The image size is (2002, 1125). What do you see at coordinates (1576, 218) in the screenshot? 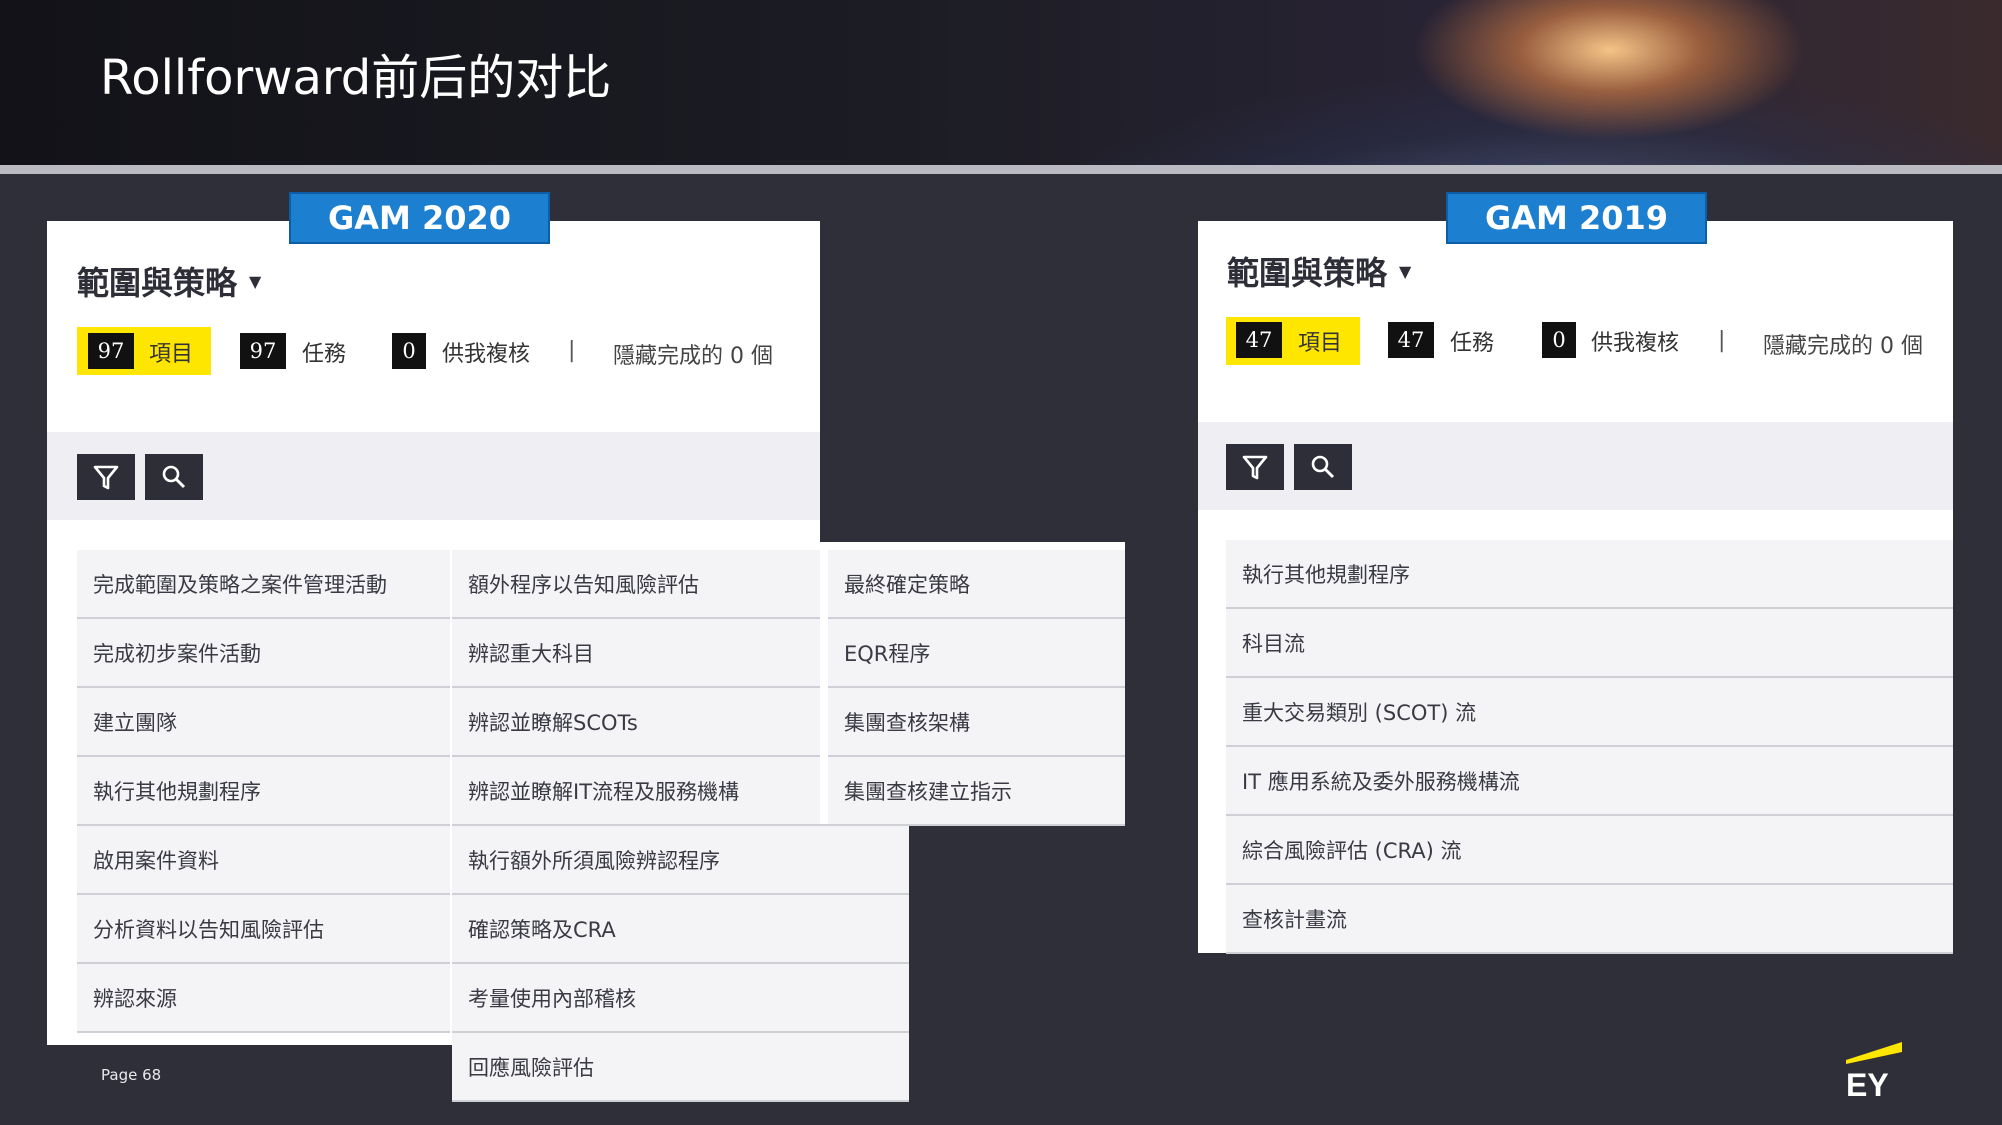
I see `badge-gam-2019: GAM 2019` at bounding box center [1576, 218].